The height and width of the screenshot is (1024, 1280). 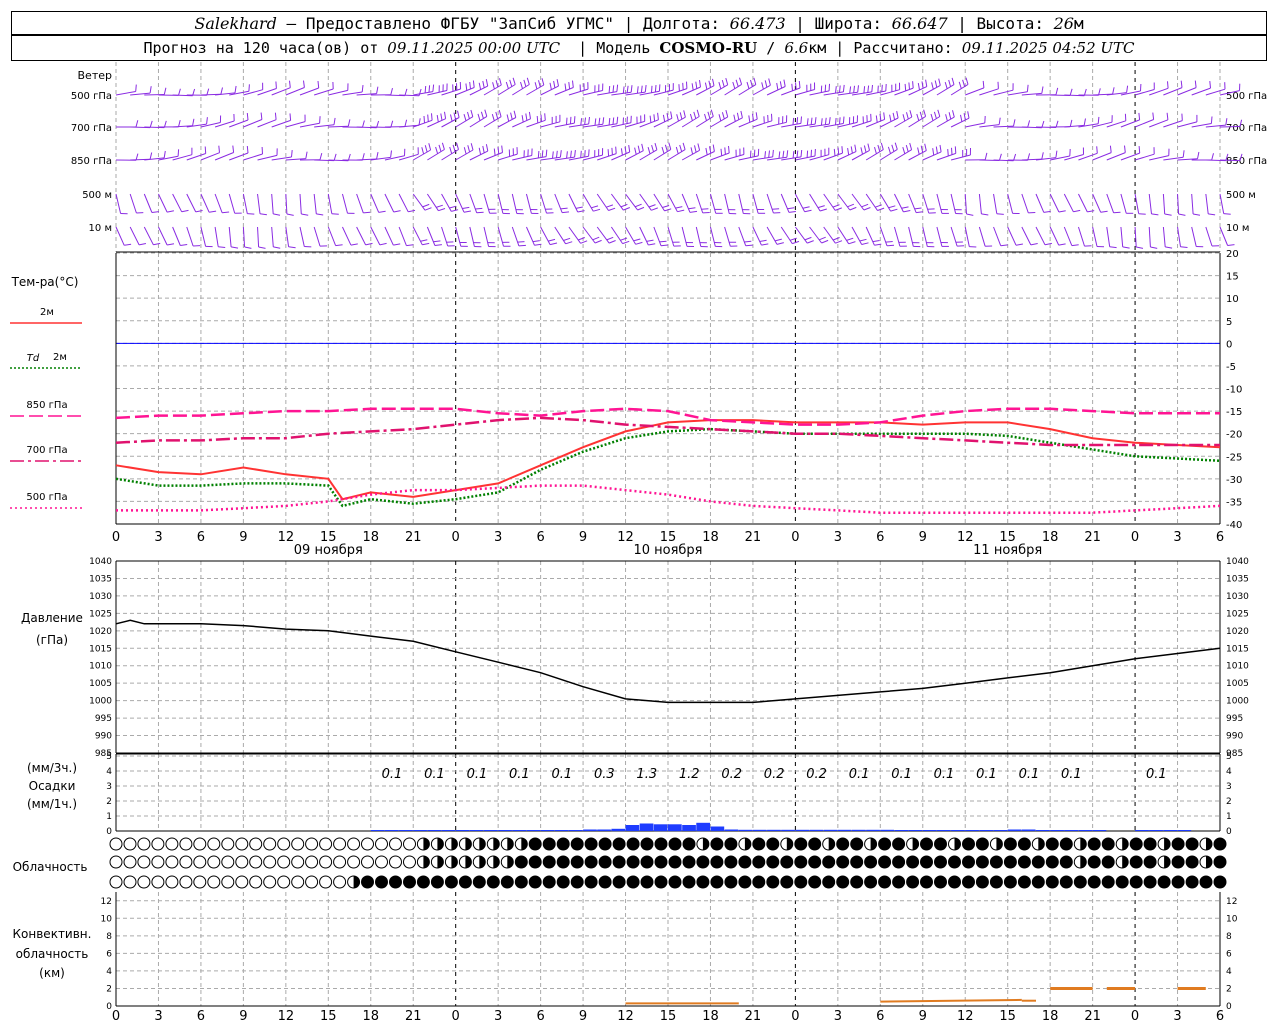 What do you see at coordinates (1237, 597) in the screenshot?
I see `pressure-tick-right: 1030` at bounding box center [1237, 597].